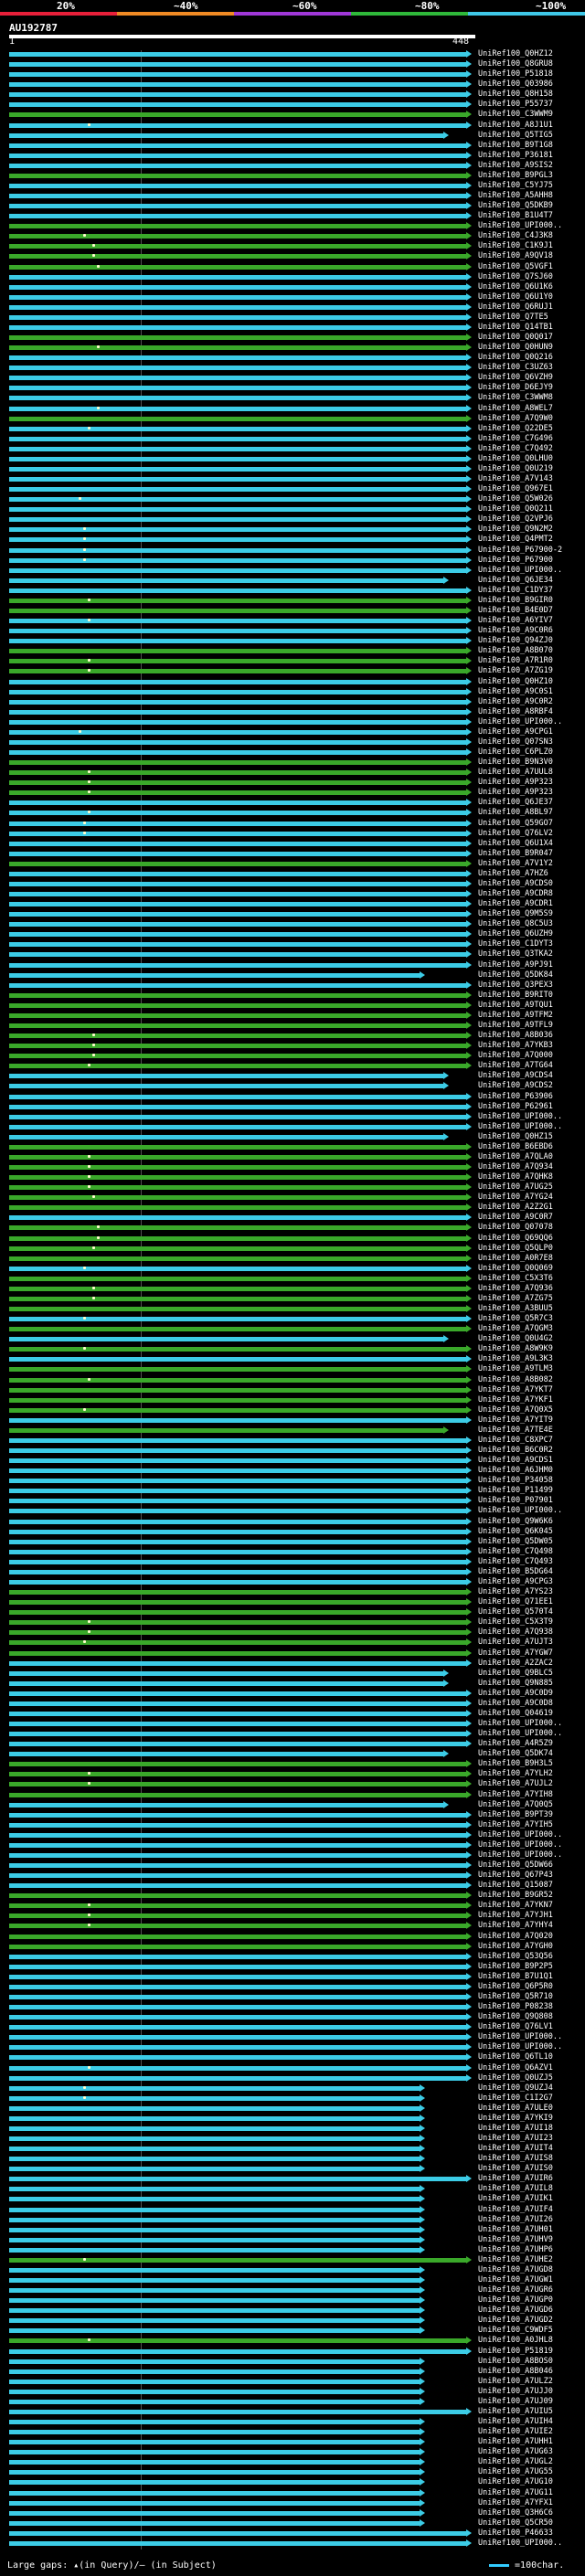  What do you see at coordinates (293, 954) in the screenshot?
I see `hit-row: UniRef100_Q3TKA2` at bounding box center [293, 954].